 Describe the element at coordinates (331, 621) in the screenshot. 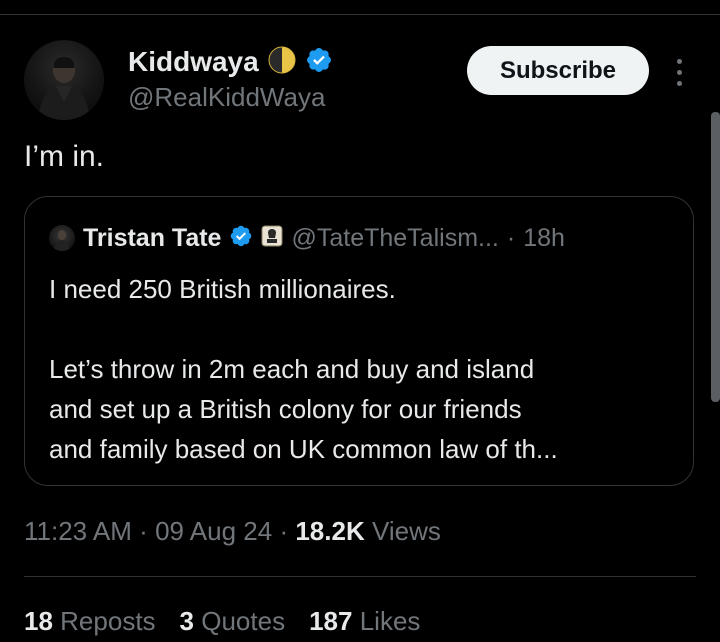

I see `likes-count: 187` at that location.